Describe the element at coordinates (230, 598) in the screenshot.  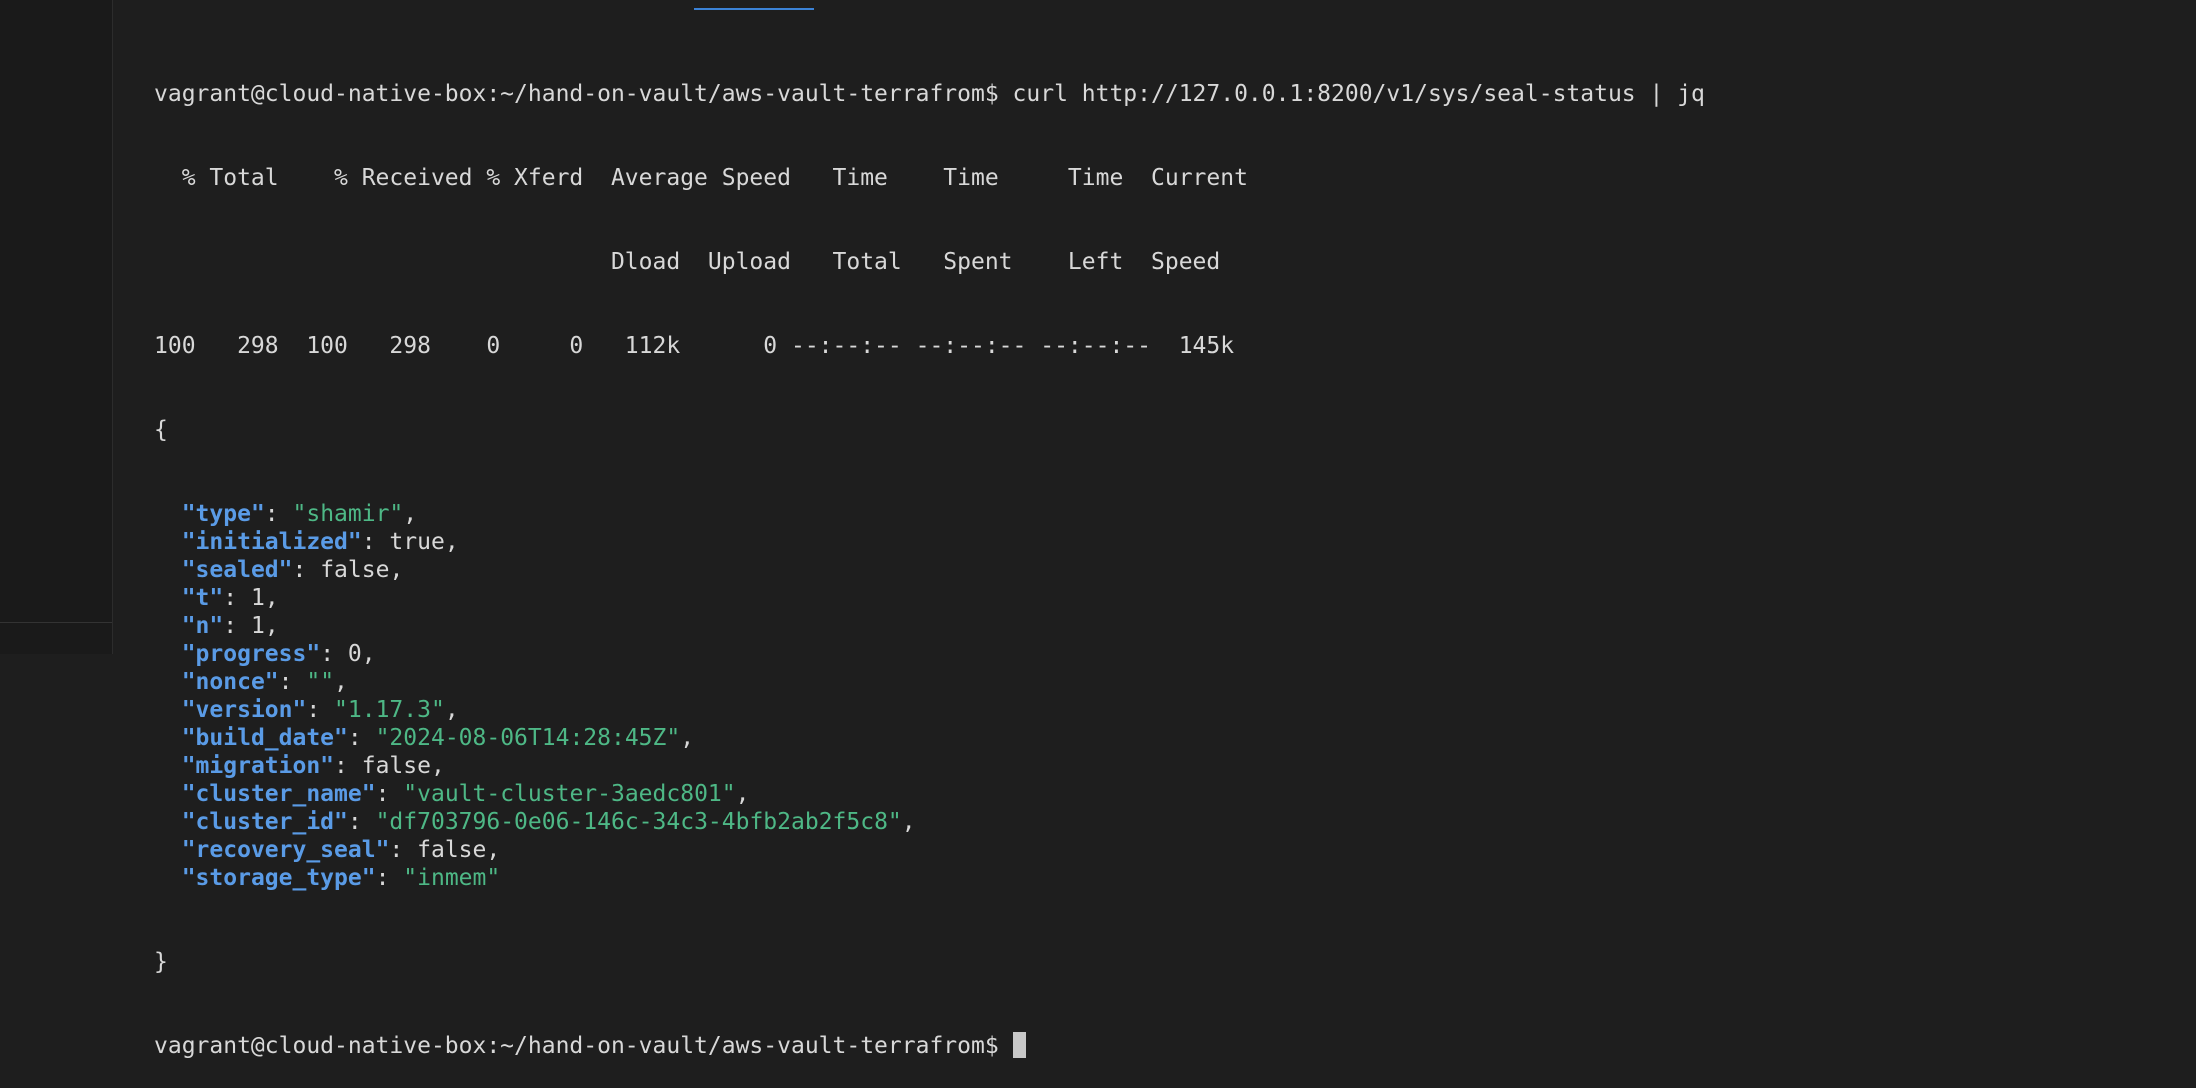
I see `json-field-line: "t": 1,` at that location.